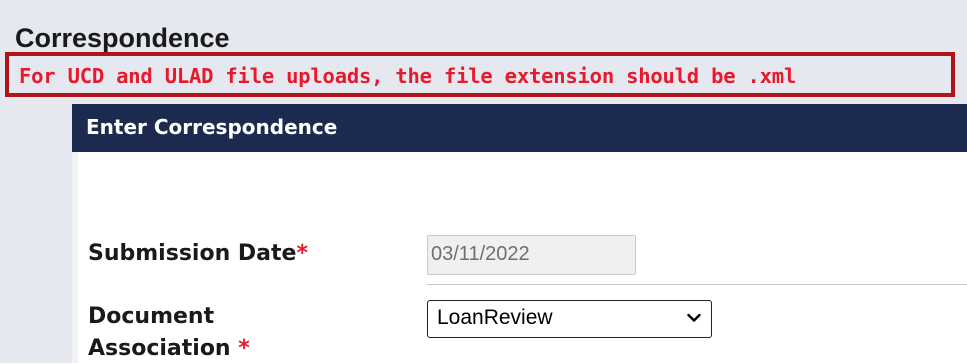 The image size is (967, 364). What do you see at coordinates (694, 317) in the screenshot?
I see `chevron-down-icon` at bounding box center [694, 317].